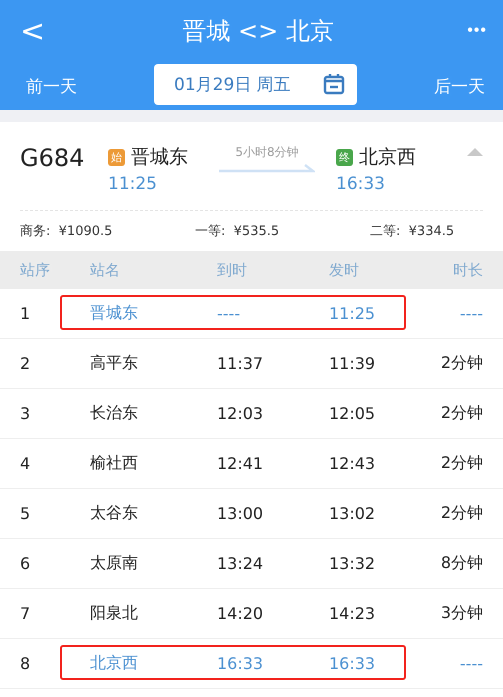 Image resolution: width=503 pixels, height=697 pixels. I want to click on column-header: 站序, so click(35, 270).